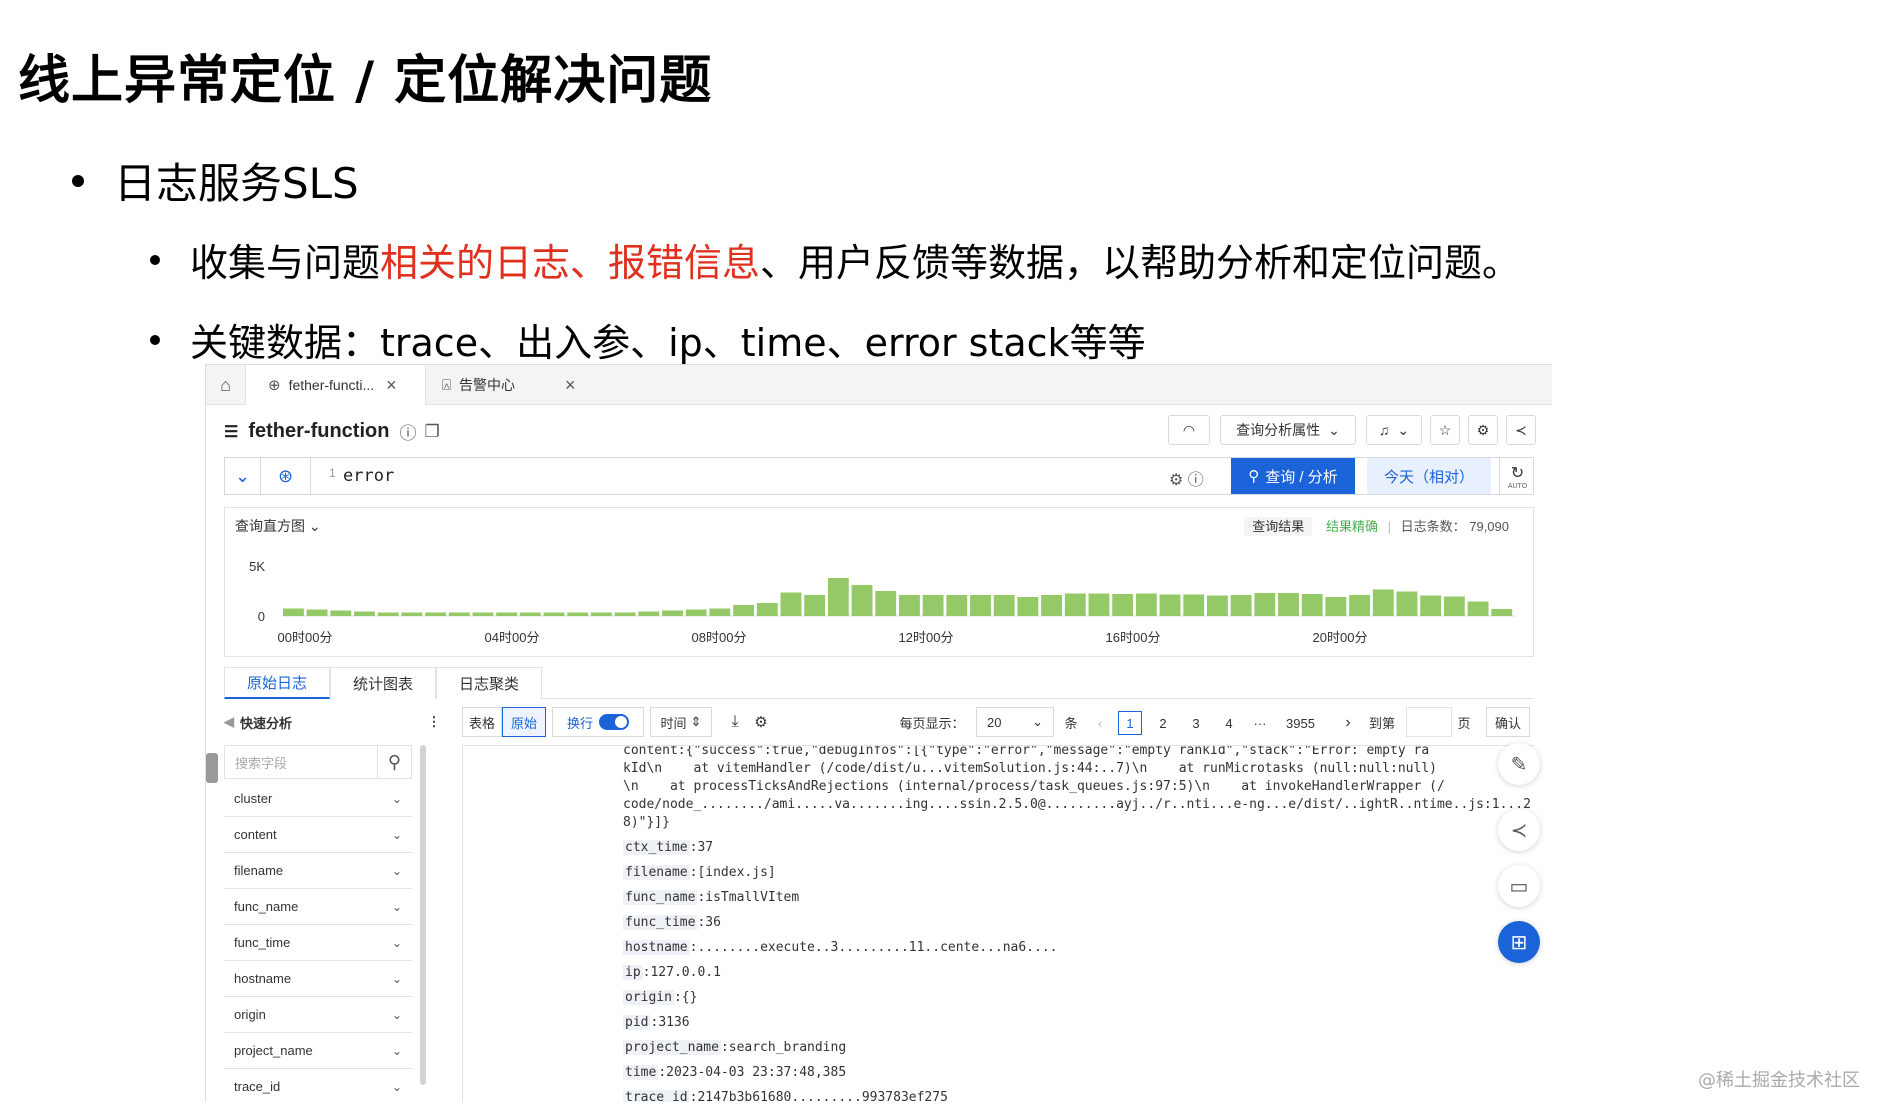  I want to click on page-2: 2, so click(1163, 723).